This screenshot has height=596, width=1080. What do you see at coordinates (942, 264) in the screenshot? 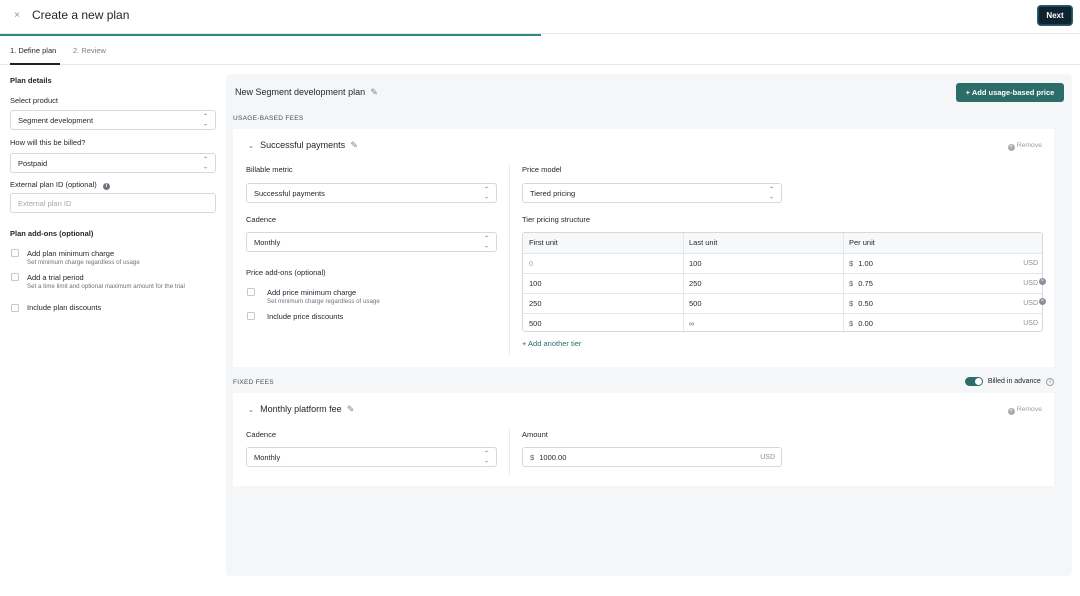
I see `tier-per-unit-input: $ 1.00 USD` at bounding box center [942, 264].